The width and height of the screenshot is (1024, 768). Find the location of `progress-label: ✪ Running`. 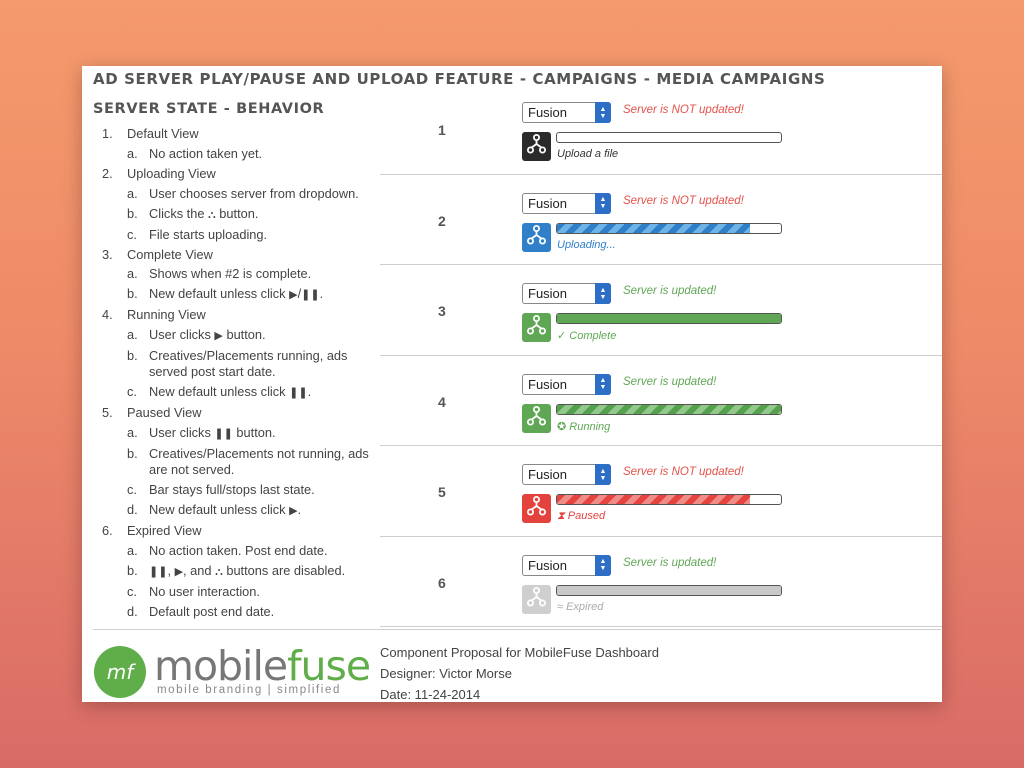

progress-label: ✪ Running is located at coordinates (584, 426).